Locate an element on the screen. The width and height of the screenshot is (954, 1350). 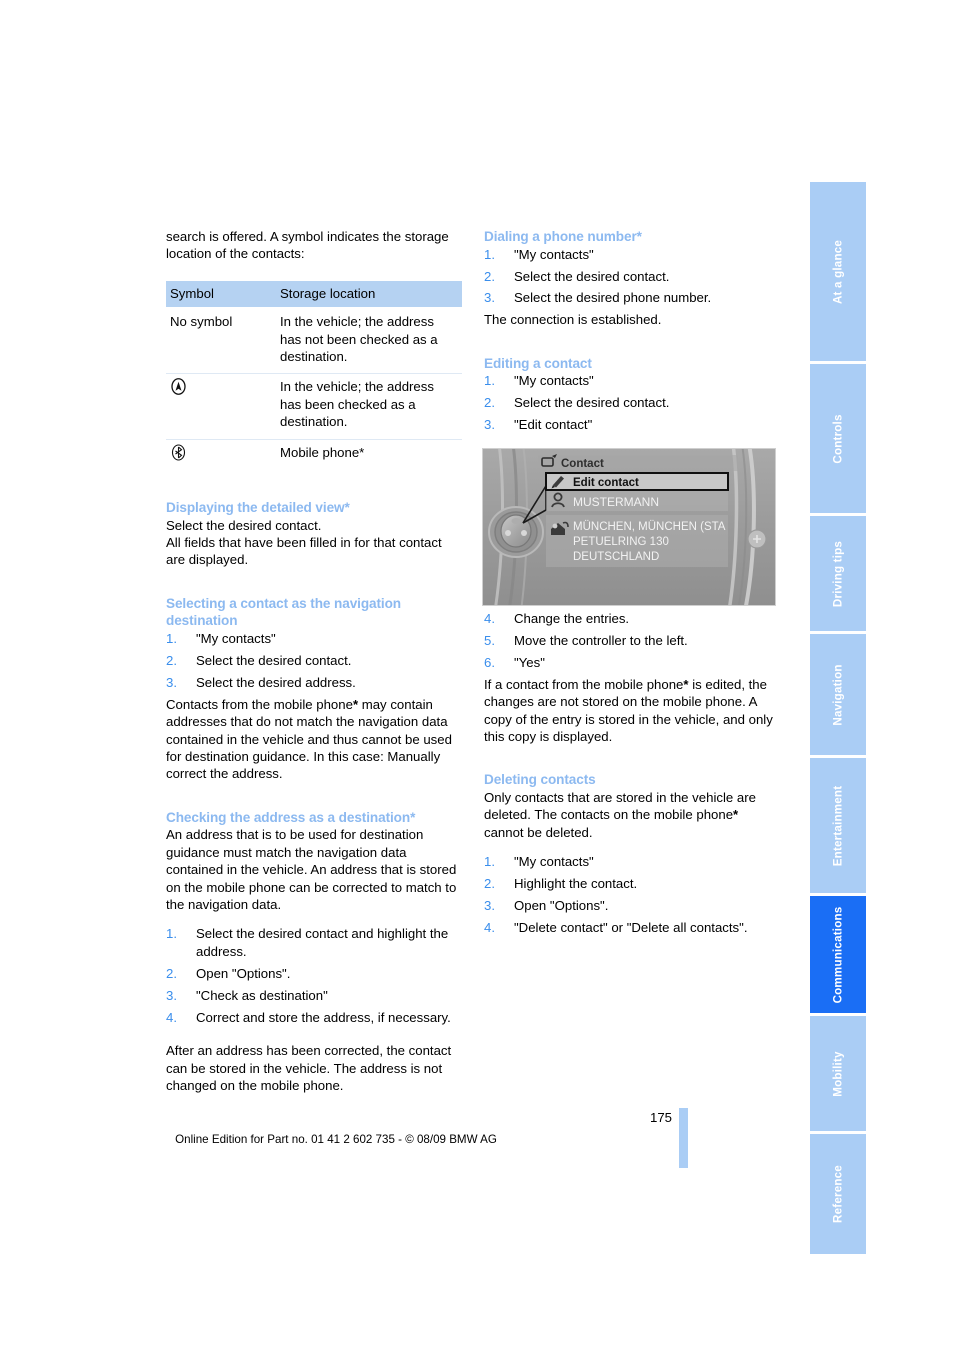
figure-title-bar: Contact is located at coordinates (638, 462).